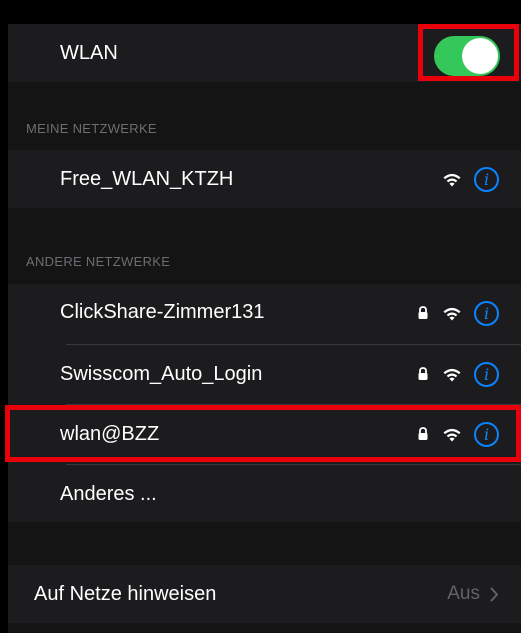  I want to click on wlan-label: WLAN, so click(89, 53).